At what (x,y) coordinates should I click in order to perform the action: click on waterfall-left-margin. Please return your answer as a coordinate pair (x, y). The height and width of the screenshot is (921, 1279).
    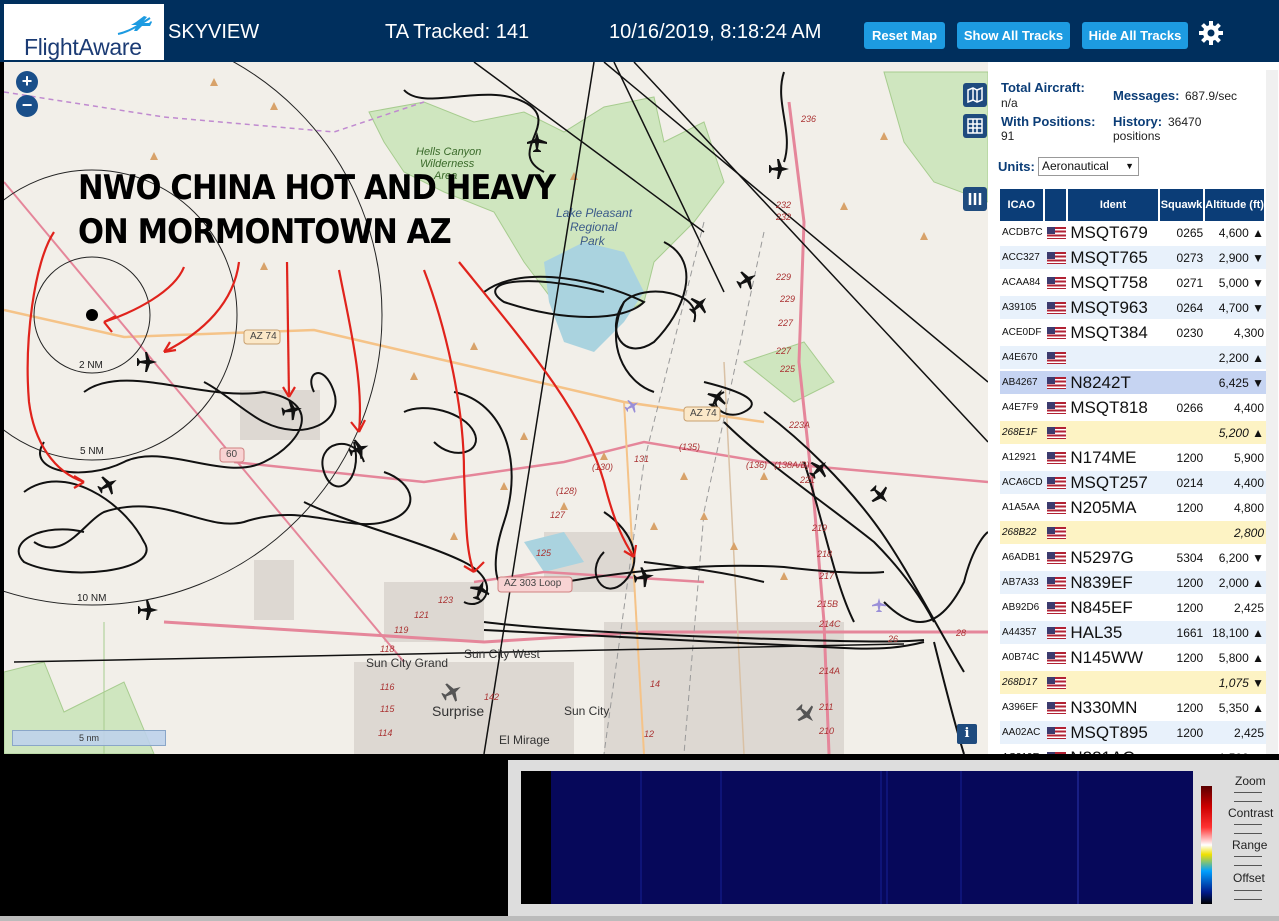
    Looking at the image, I should click on (536, 837).